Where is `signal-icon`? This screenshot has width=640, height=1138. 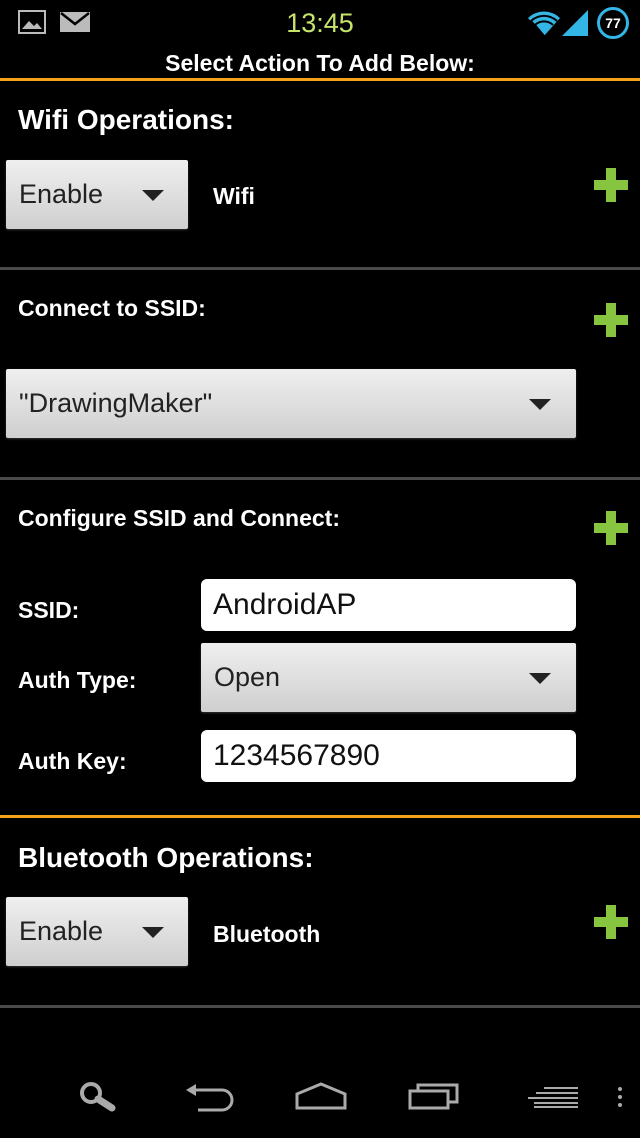 signal-icon is located at coordinates (575, 23).